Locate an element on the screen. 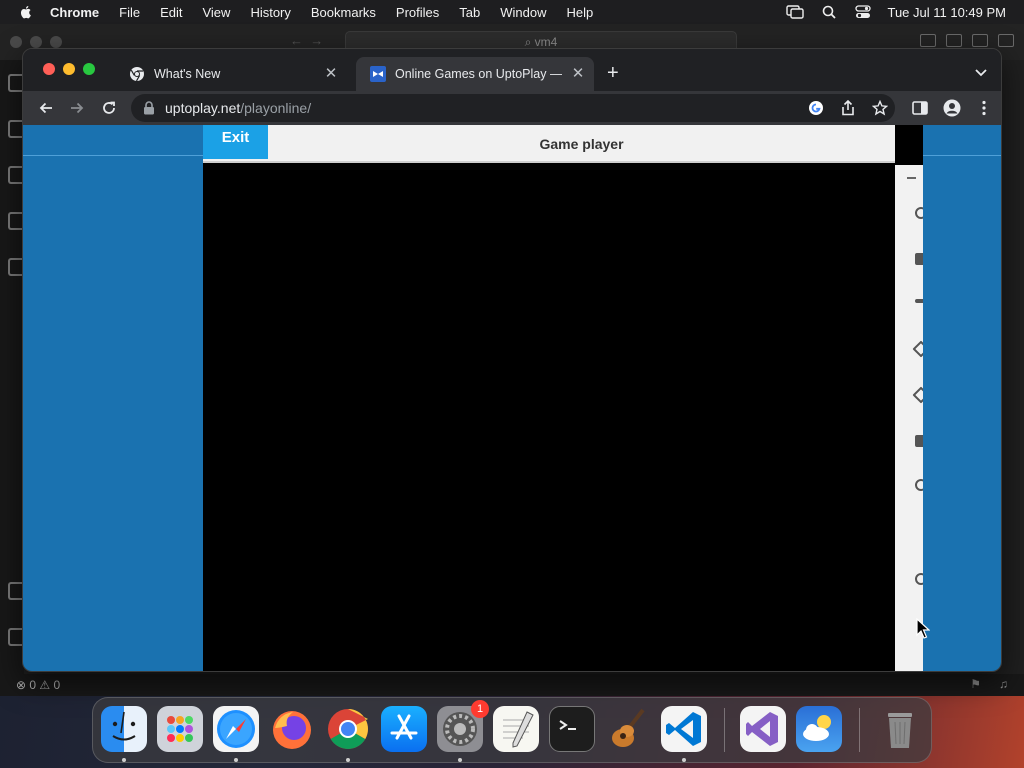 Image resolution: width=1024 pixels, height=768 pixels. mouse-cursor-icon is located at coordinates (923, 628).